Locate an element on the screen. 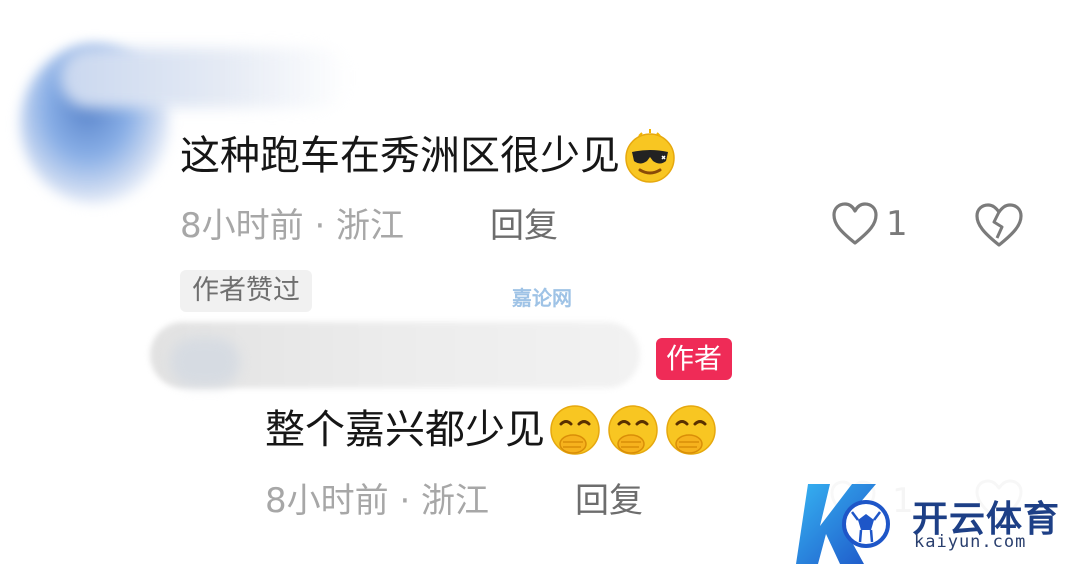 The image size is (1080, 576). commenter-name-blurred is located at coordinates (205, 78).